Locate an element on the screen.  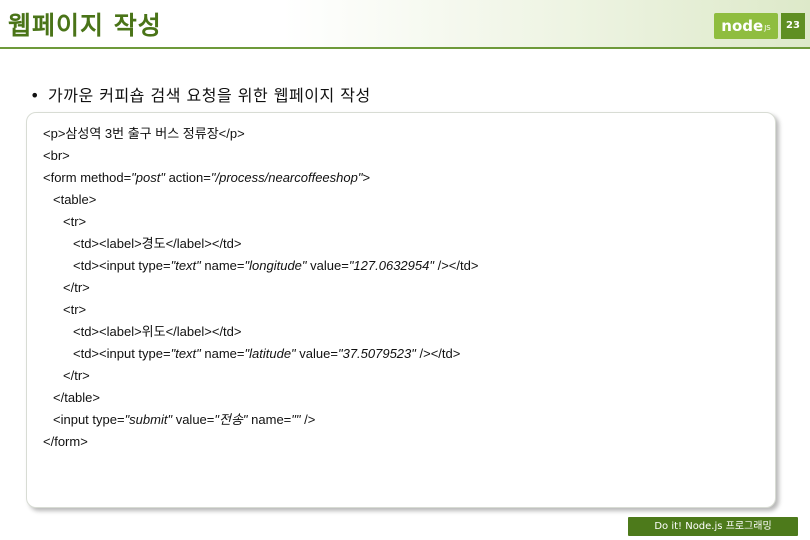
code-line: <td><label>경도</label></td> is located at coordinates (157, 243).